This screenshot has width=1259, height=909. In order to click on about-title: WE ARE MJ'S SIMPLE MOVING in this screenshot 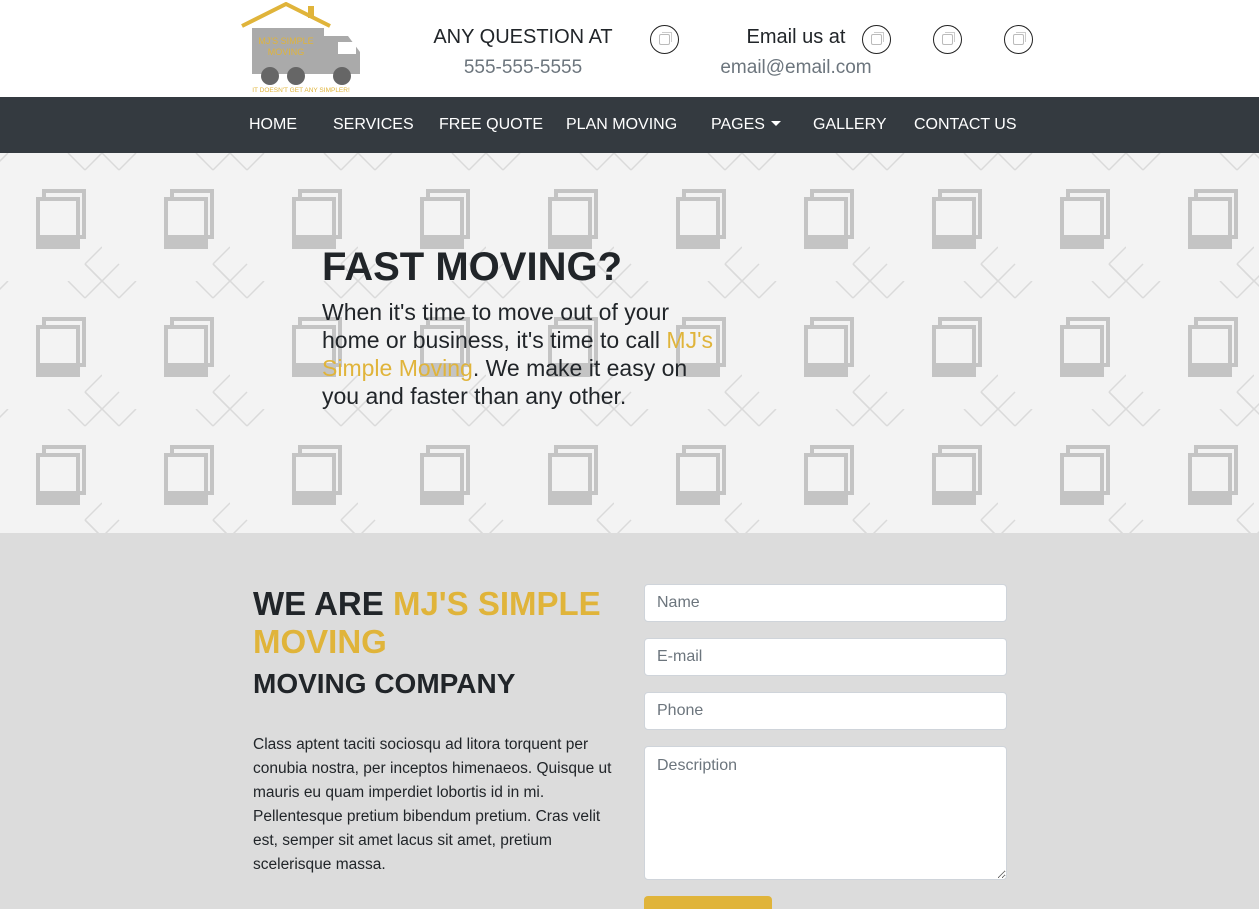, I will do `click(433, 623)`.